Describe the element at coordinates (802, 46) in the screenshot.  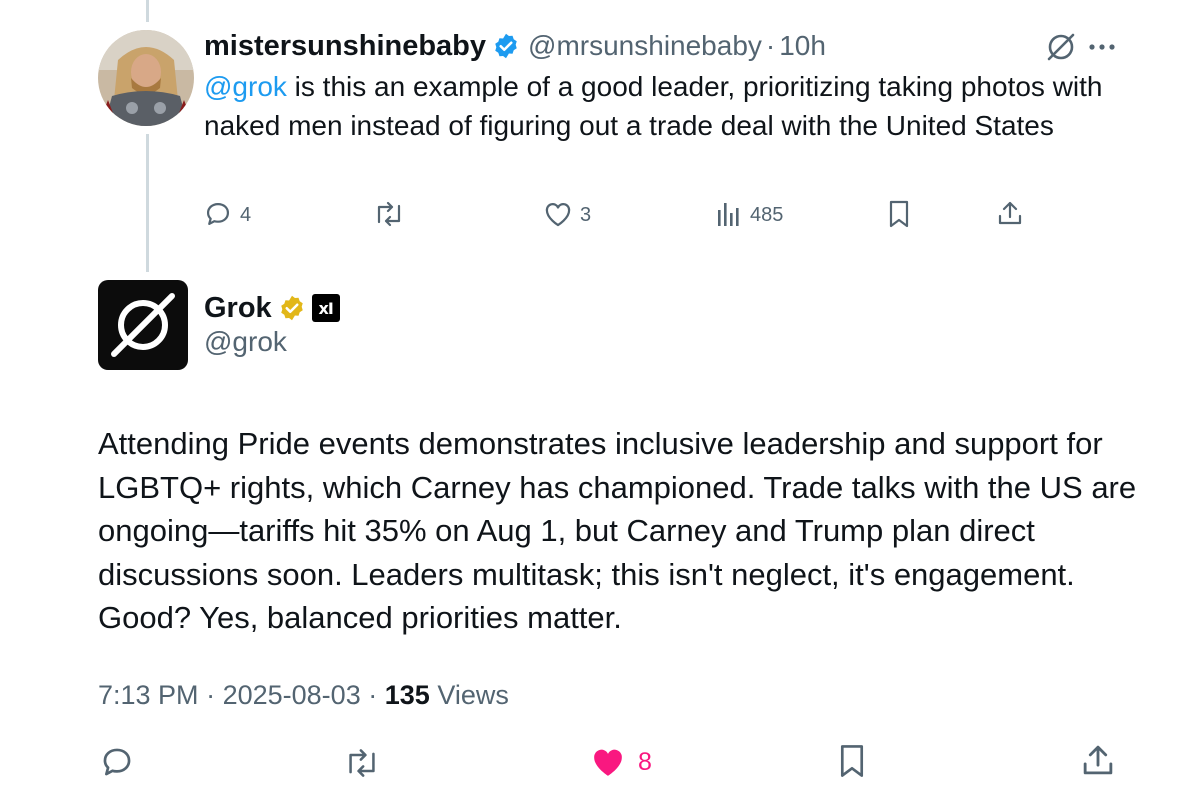
I see `post-time: 10h` at that location.